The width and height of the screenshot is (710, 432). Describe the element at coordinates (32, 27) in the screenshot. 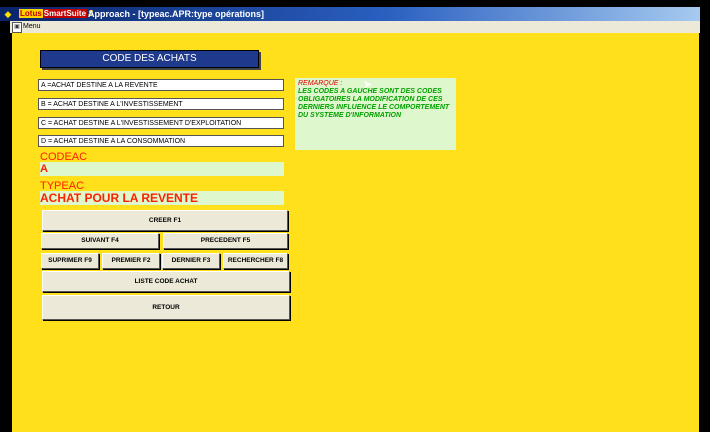

I see `menu-item-menu: Menu` at that location.